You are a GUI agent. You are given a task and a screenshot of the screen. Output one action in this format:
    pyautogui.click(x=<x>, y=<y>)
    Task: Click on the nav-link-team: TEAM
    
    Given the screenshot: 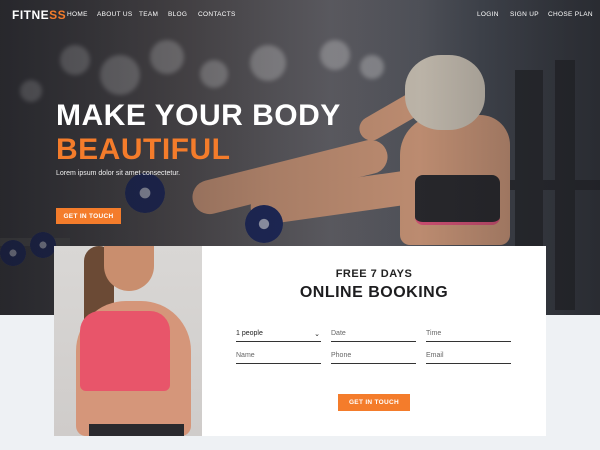 What is the action you would take?
    pyautogui.click(x=148, y=14)
    